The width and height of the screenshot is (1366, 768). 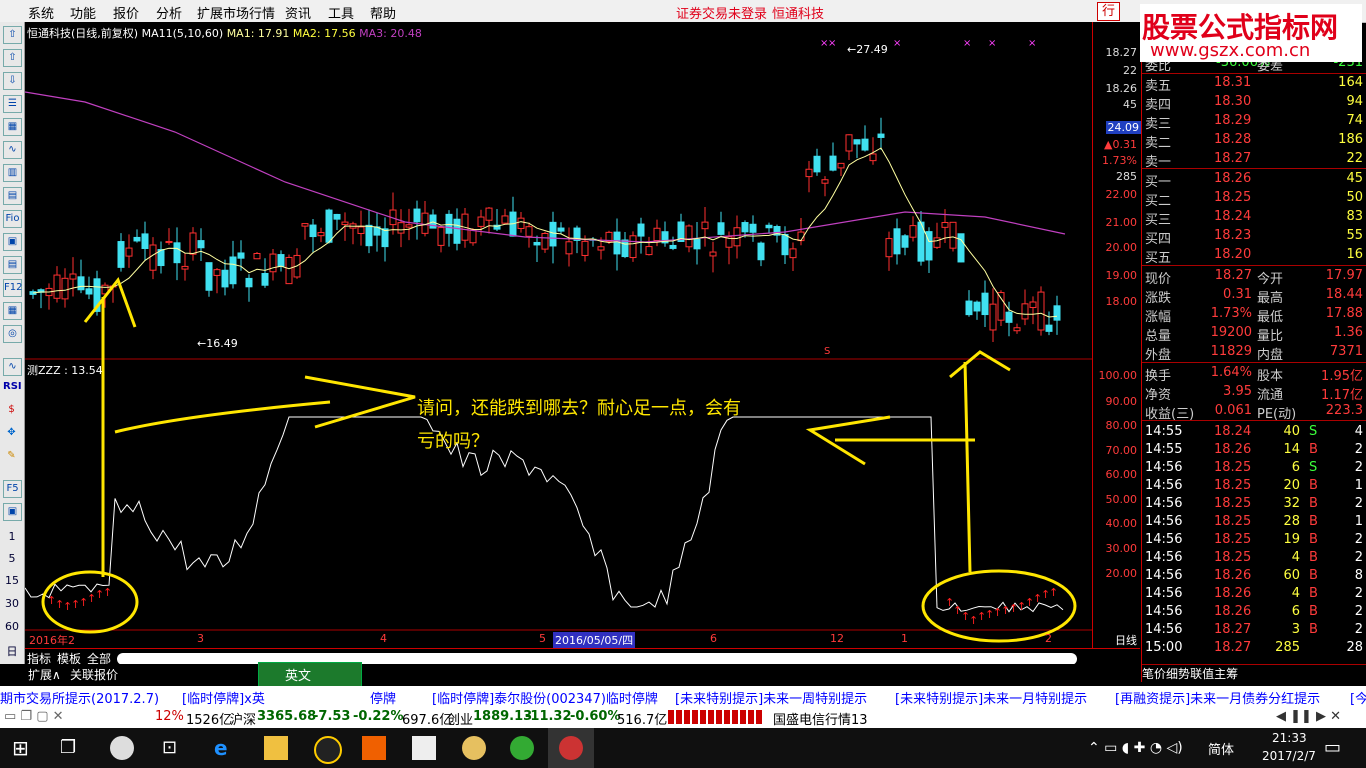 What do you see at coordinates (1172, 674) in the screenshot?
I see `quote-tab: 细` at bounding box center [1172, 674].